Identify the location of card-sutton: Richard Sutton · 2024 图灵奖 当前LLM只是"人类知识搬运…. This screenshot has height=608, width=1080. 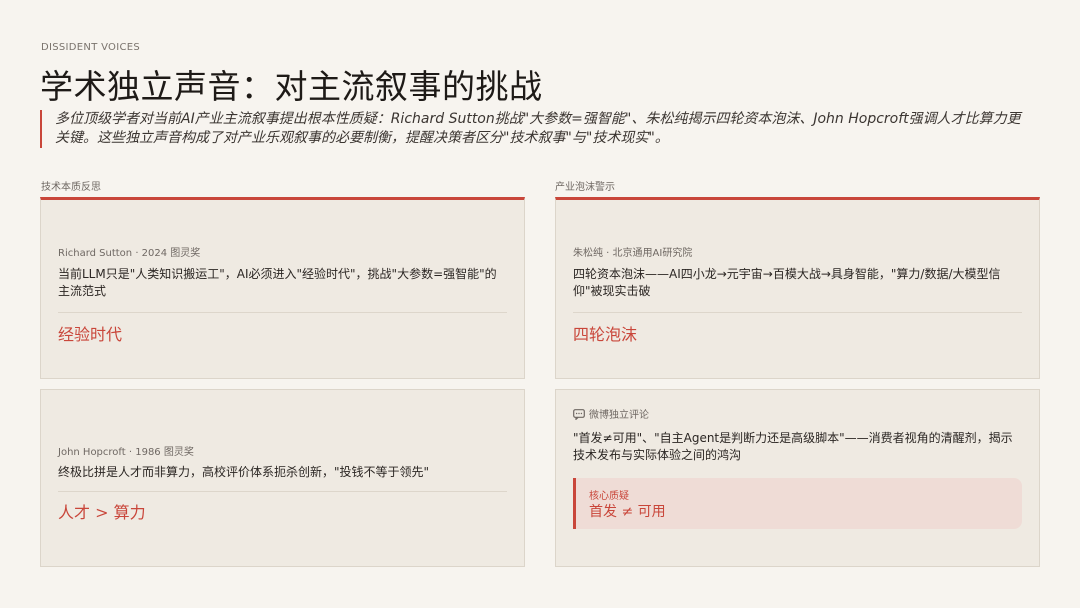
(282, 288).